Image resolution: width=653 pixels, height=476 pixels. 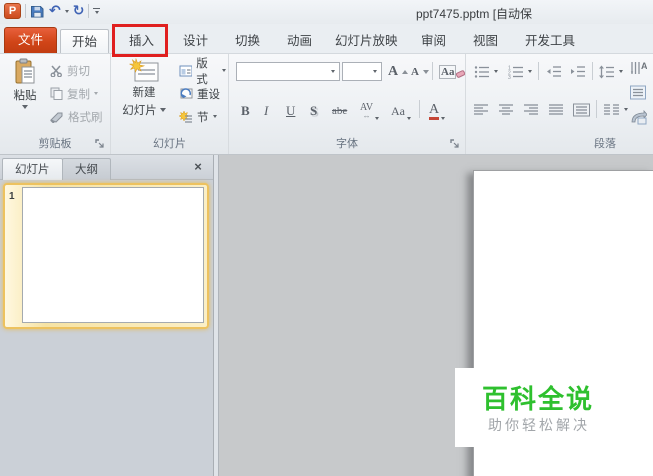 What do you see at coordinates (186, 93) in the screenshot?
I see `reset-icon` at bounding box center [186, 93].